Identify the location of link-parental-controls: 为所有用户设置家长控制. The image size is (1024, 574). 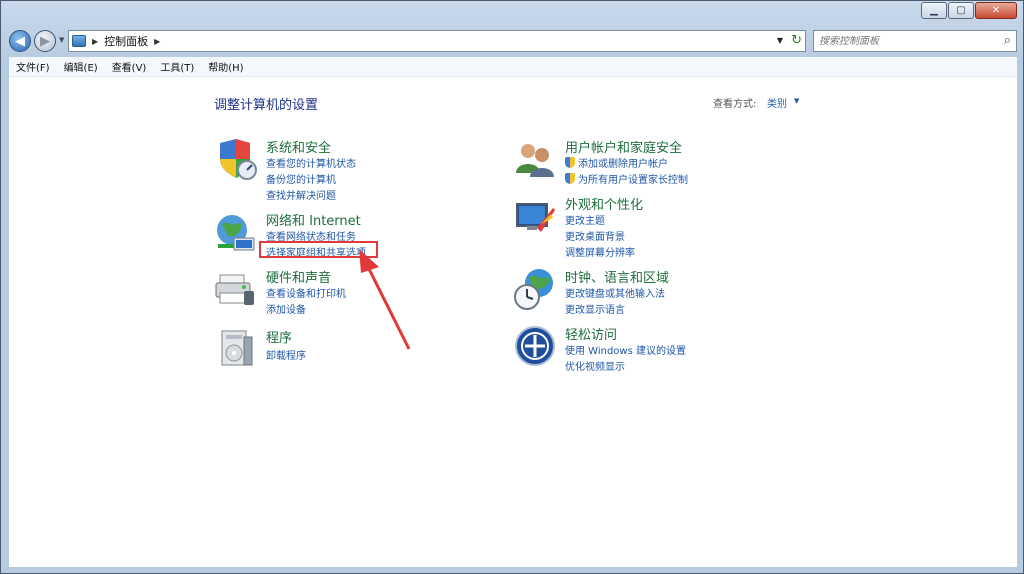
(626, 178).